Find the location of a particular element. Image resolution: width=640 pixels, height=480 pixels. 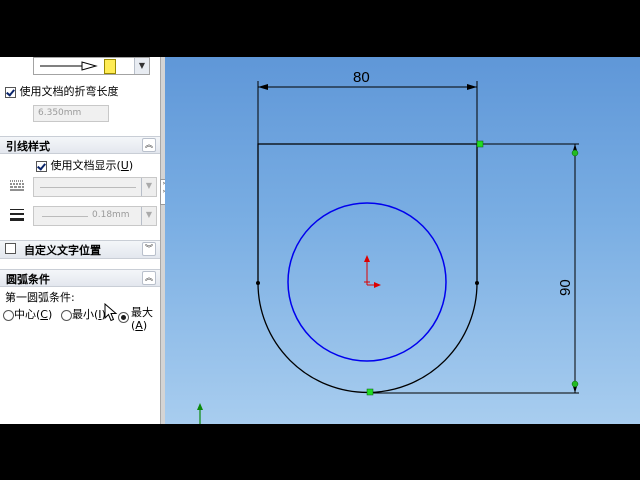

arrow-style-dropdown: ▼ is located at coordinates (91, 66).